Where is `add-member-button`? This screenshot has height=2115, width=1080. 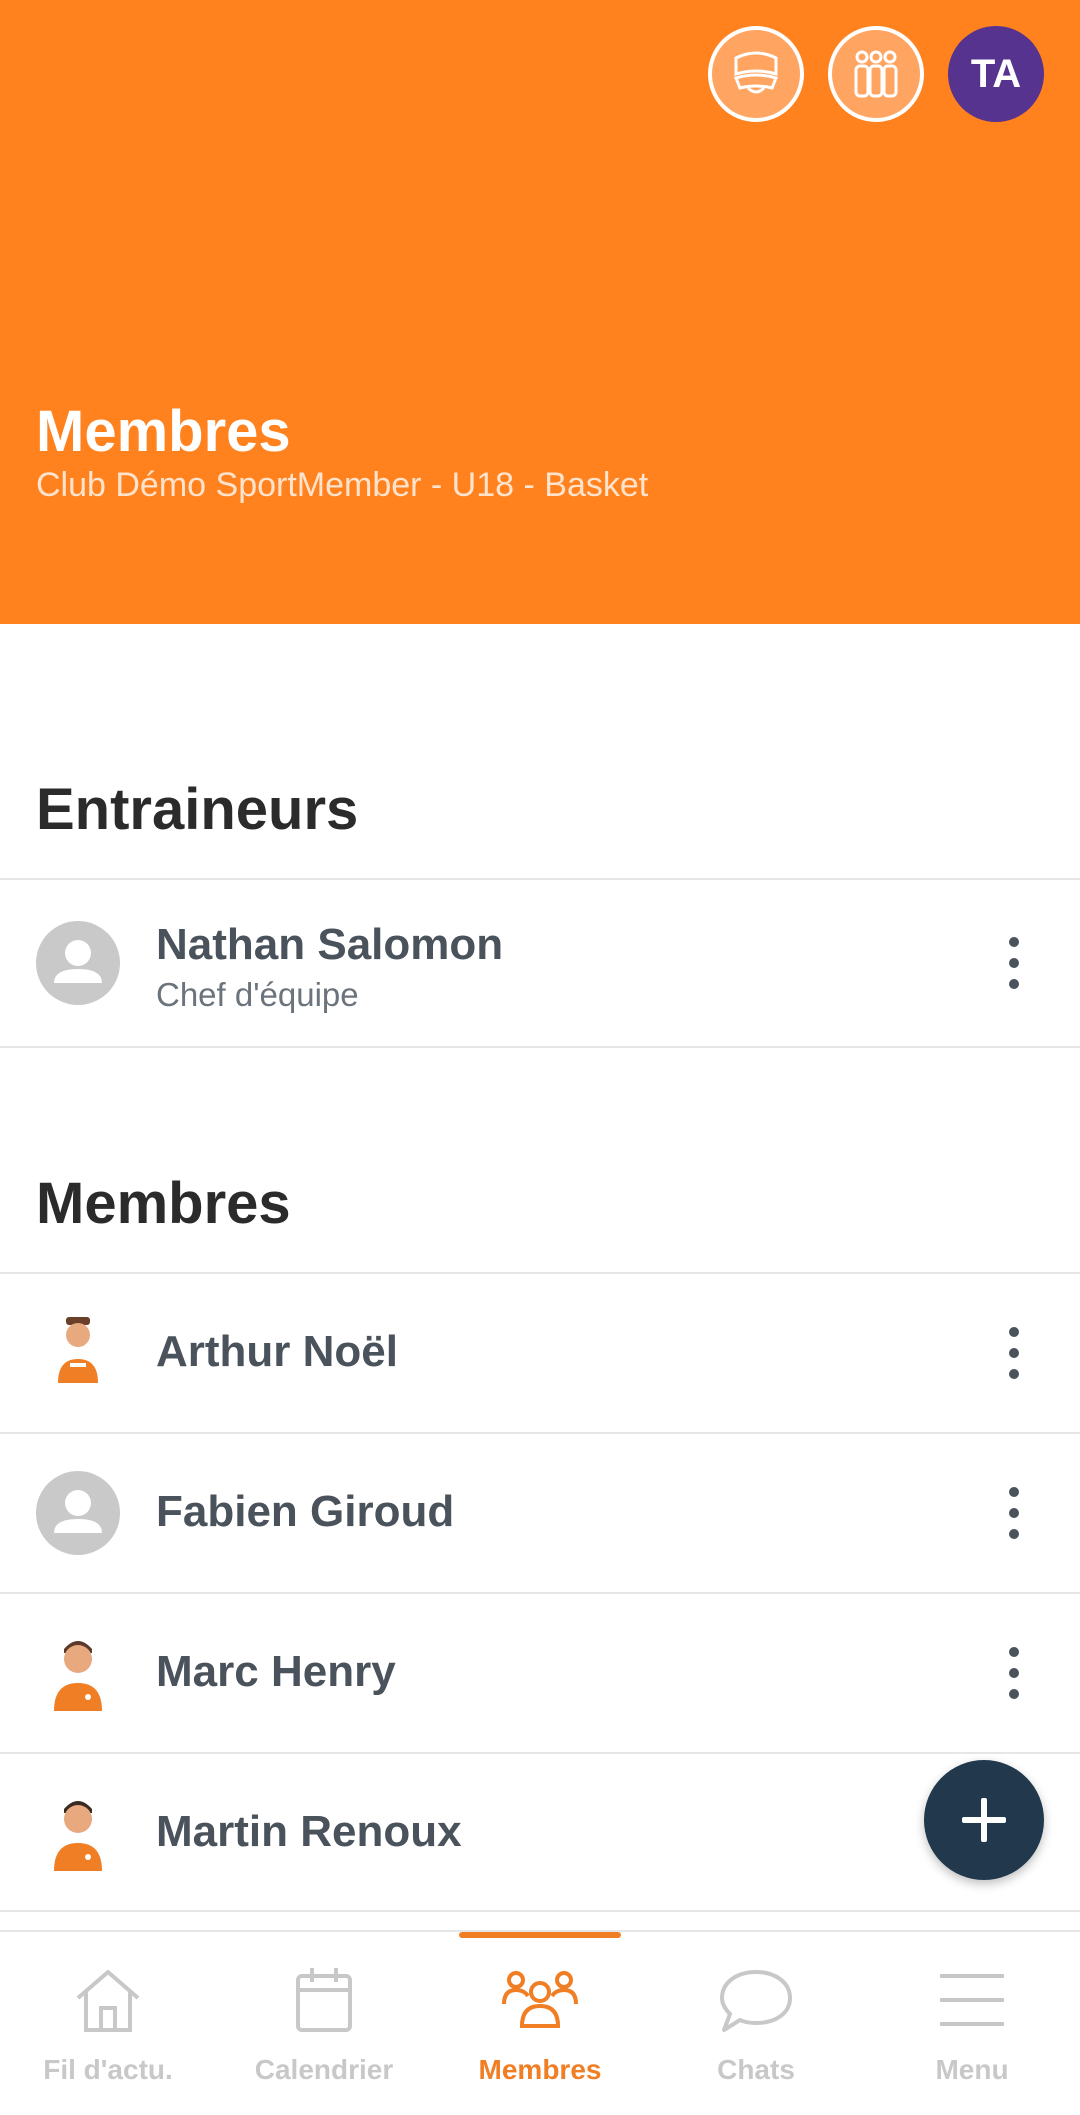 add-member-button is located at coordinates (984, 1820).